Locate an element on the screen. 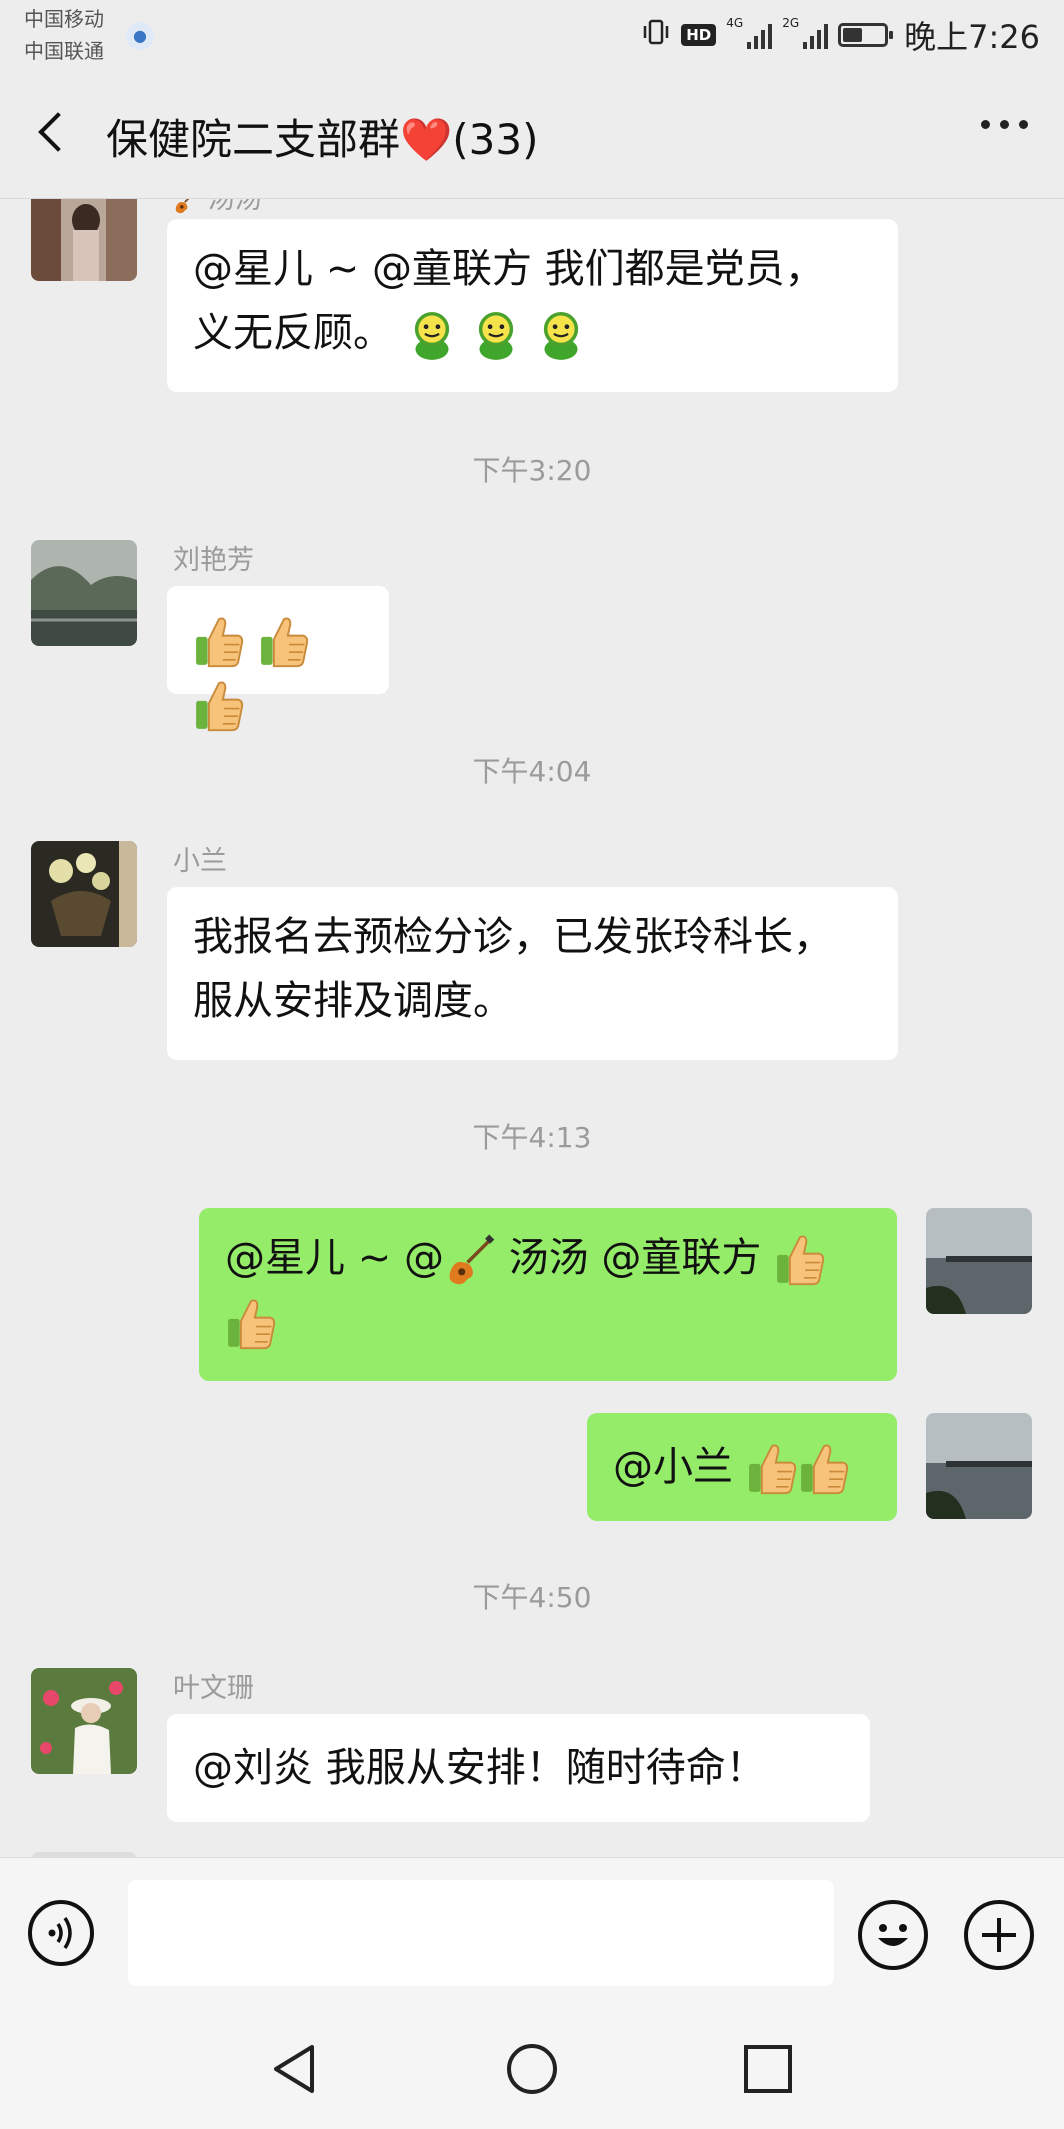 The width and height of the screenshot is (1064, 2129). message-bubble is located at coordinates (278, 640).